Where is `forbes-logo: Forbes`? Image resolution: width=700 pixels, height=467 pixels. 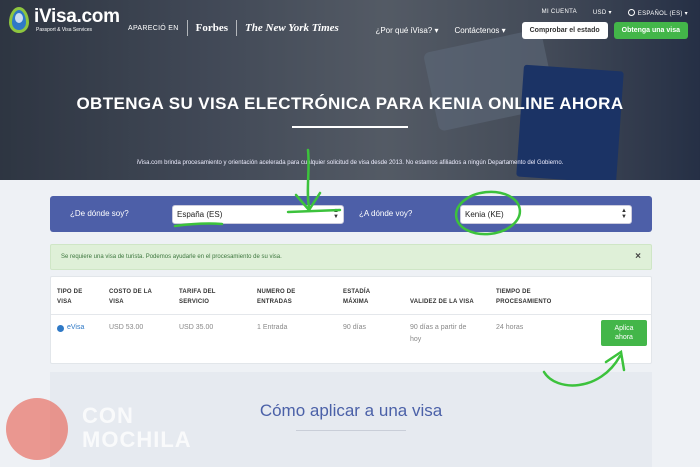
forbes-logo: Forbes is located at coordinates (212, 28).